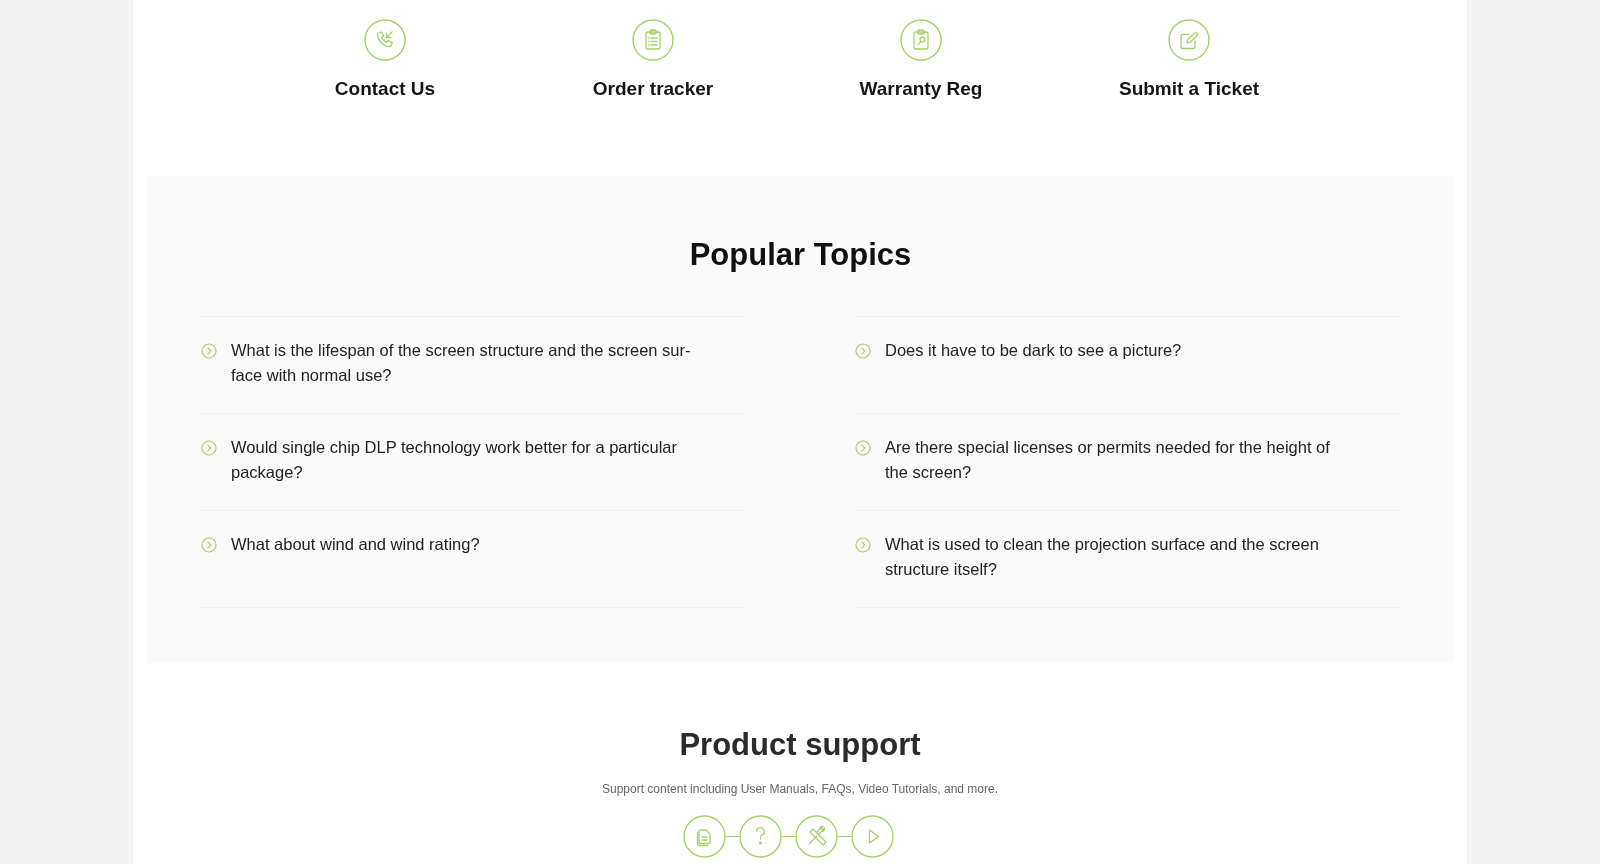 This screenshot has height=864, width=1600. Describe the element at coordinates (872, 836) in the screenshot. I see `play-icon` at that location.